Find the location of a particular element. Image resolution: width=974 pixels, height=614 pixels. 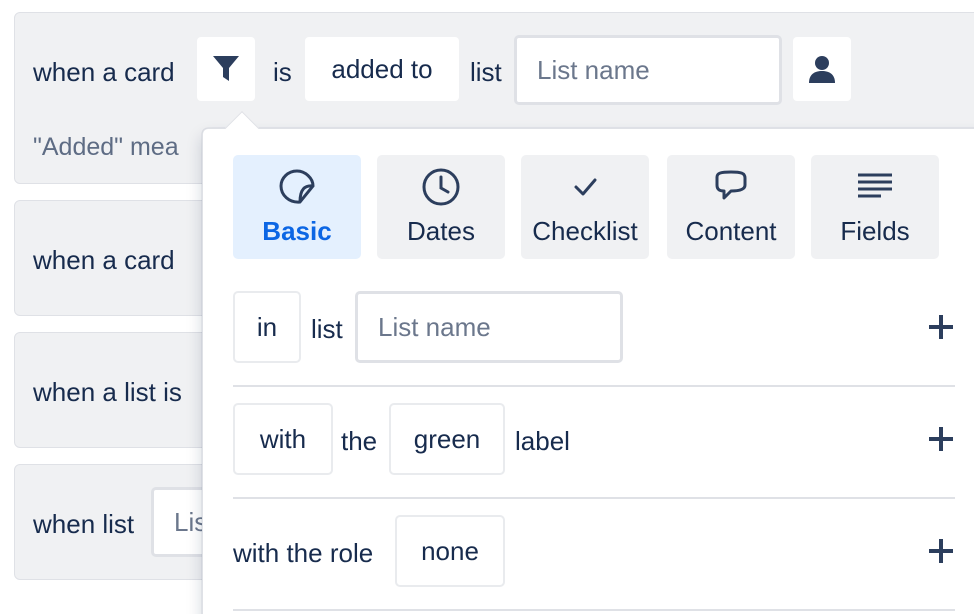

tab-fields: Fields is located at coordinates (875, 207).